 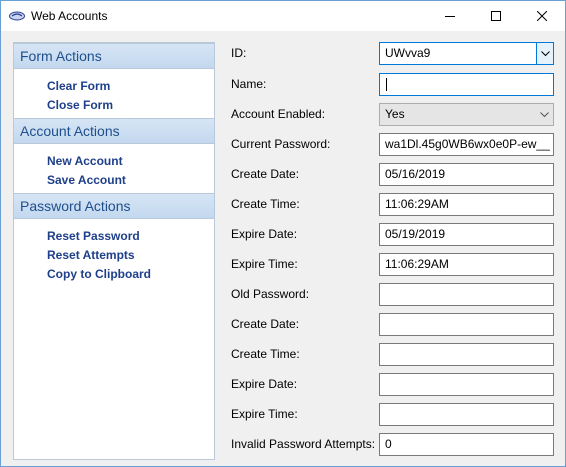 I want to click on reset-attempts-link: Reset Attempts, so click(x=91, y=255).